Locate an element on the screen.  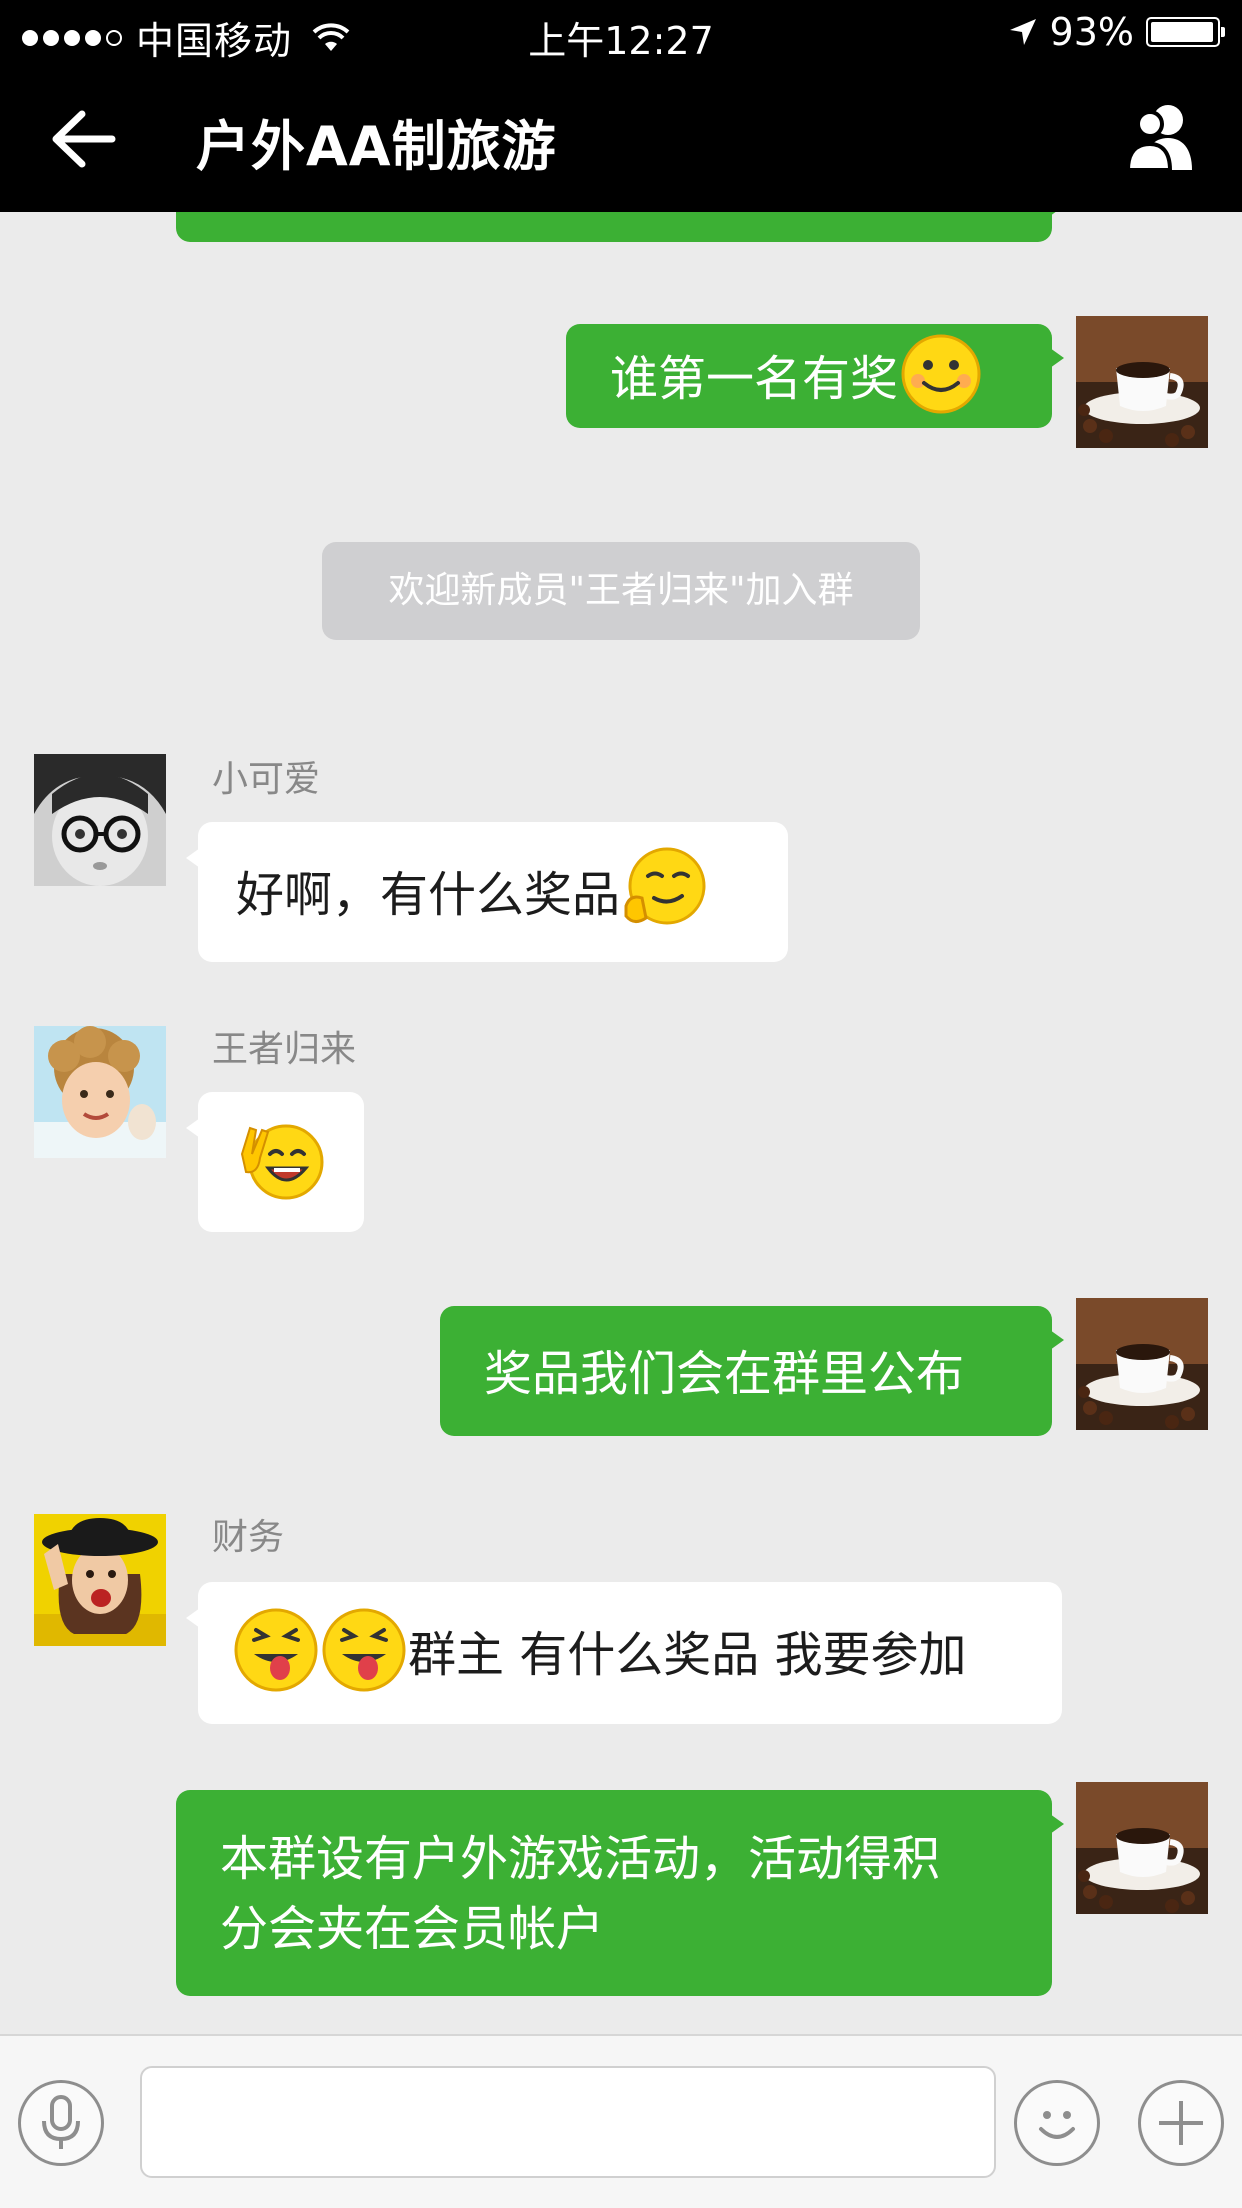
message-input-bar is located at coordinates (621, 2121).